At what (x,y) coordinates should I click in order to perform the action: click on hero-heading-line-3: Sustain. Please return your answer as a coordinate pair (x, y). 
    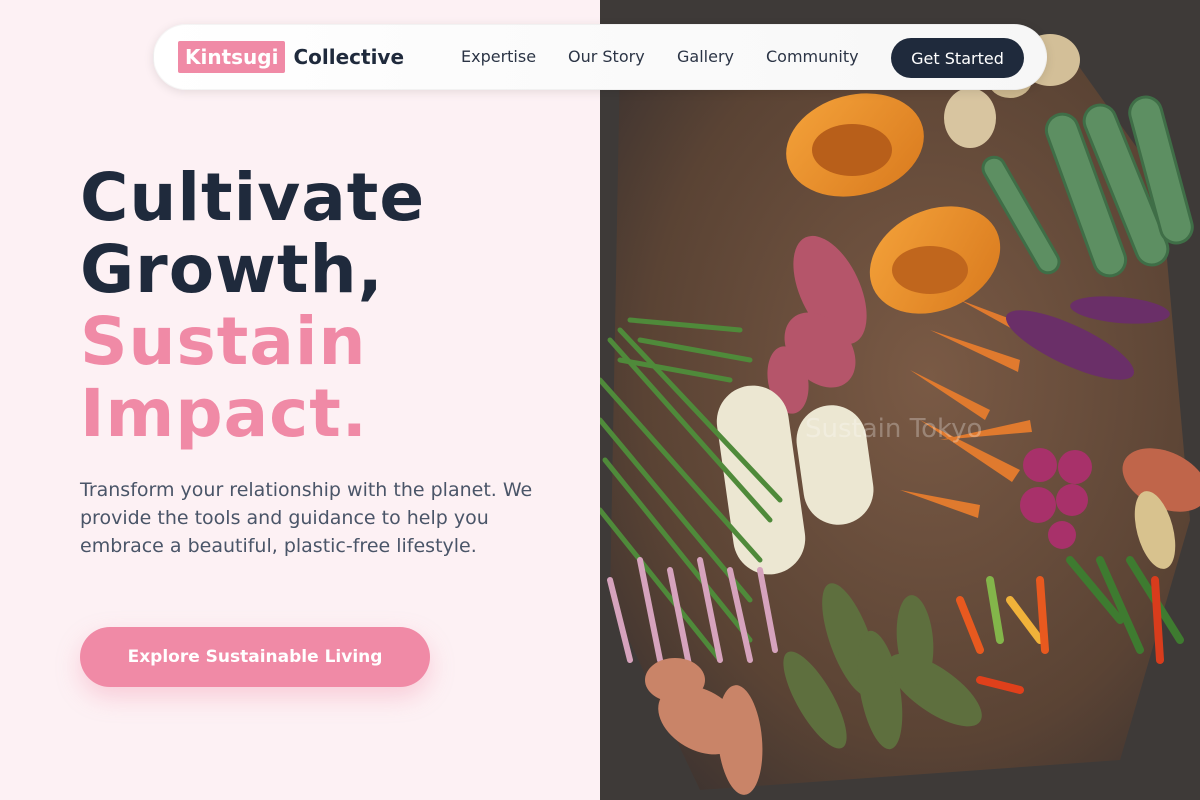
    Looking at the image, I should click on (223, 341).